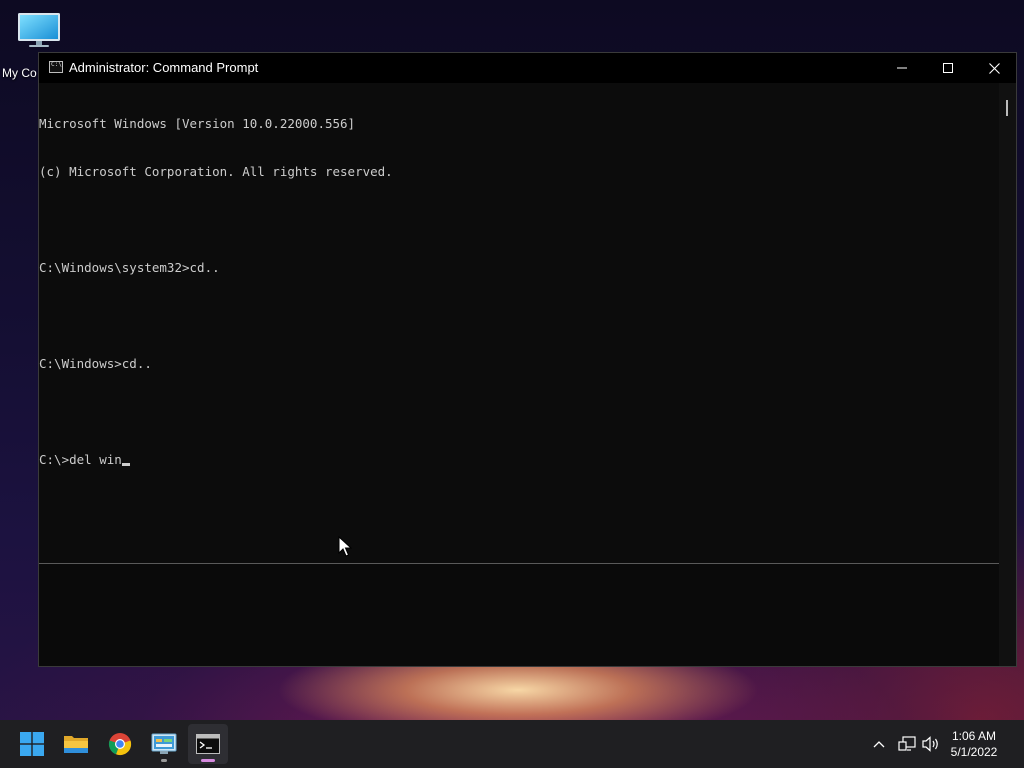 This screenshot has width=1024, height=768. What do you see at coordinates (39, 30) in the screenshot?
I see `computer-icon` at bounding box center [39, 30].